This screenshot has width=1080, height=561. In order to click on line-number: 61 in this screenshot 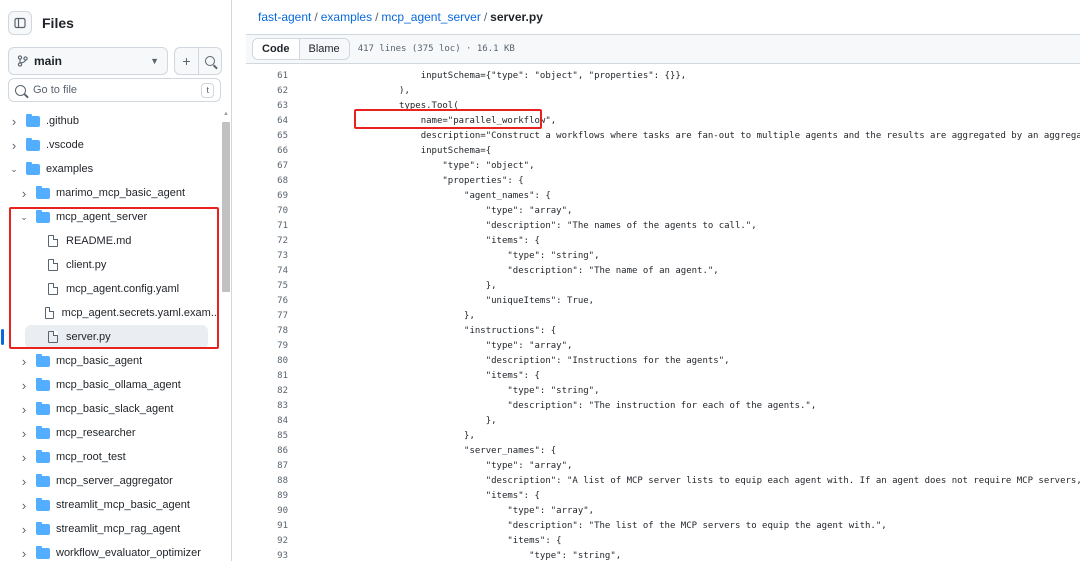, I will do `click(267, 76)`.